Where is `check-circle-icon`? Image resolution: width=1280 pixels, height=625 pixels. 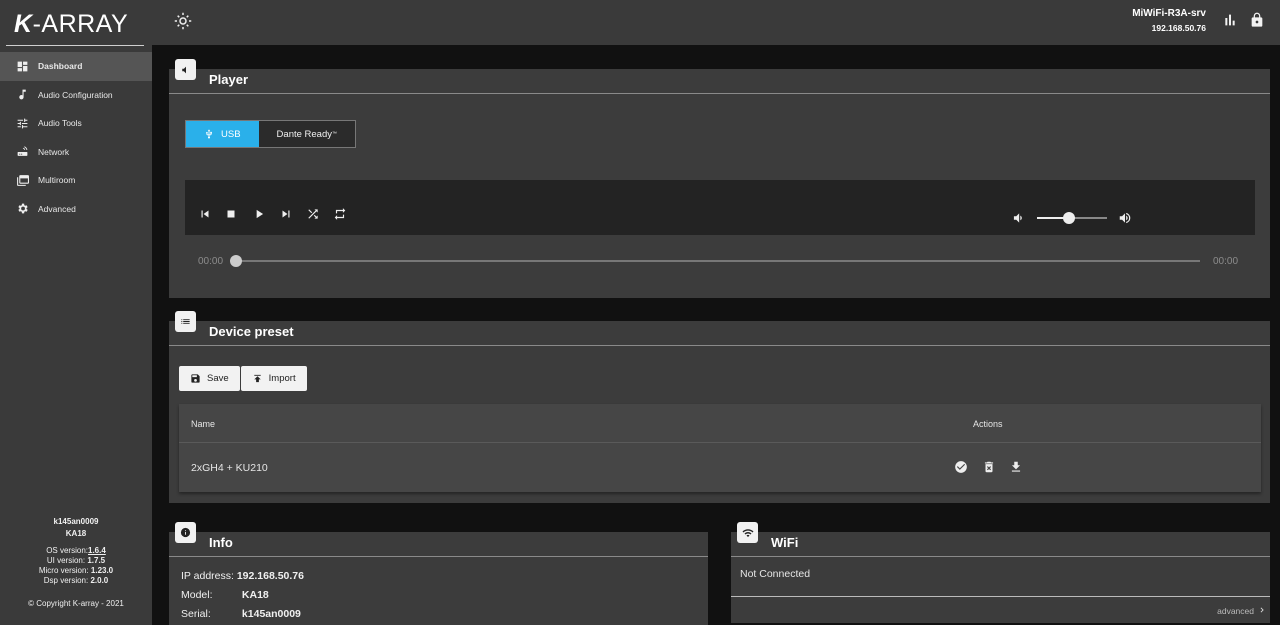
check-circle-icon is located at coordinates (961, 467).